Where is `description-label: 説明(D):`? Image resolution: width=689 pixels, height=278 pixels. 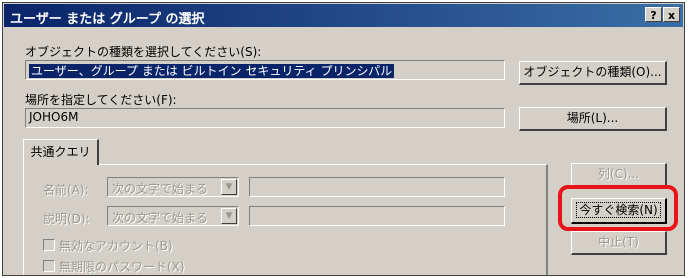 description-label: 説明(D): is located at coordinates (66, 219).